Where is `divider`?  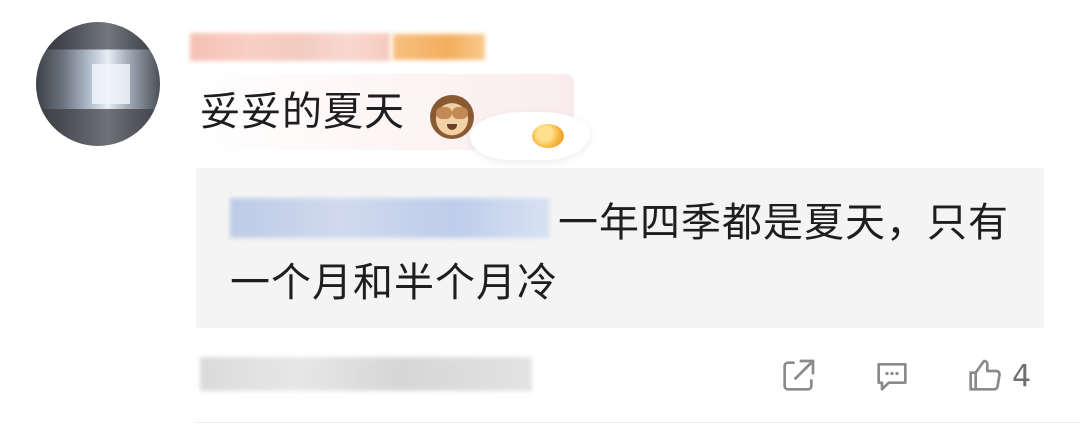
divider is located at coordinates (638, 422).